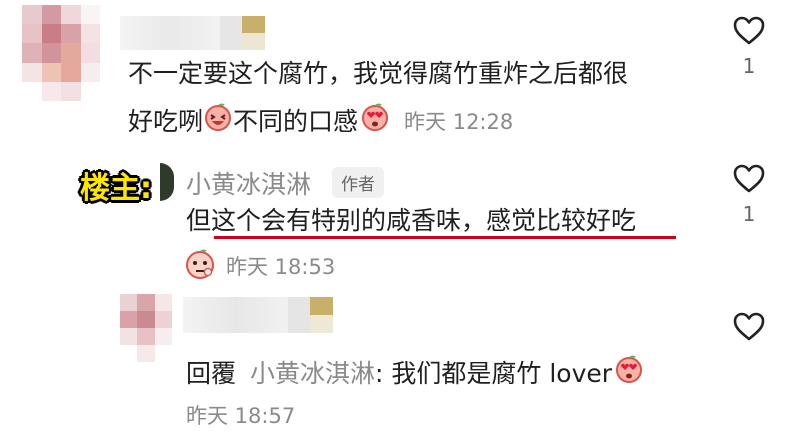 This screenshot has height=438, width=800. What do you see at coordinates (281, 267) in the screenshot?
I see `reply-time: 昨天 18:53` at bounding box center [281, 267].